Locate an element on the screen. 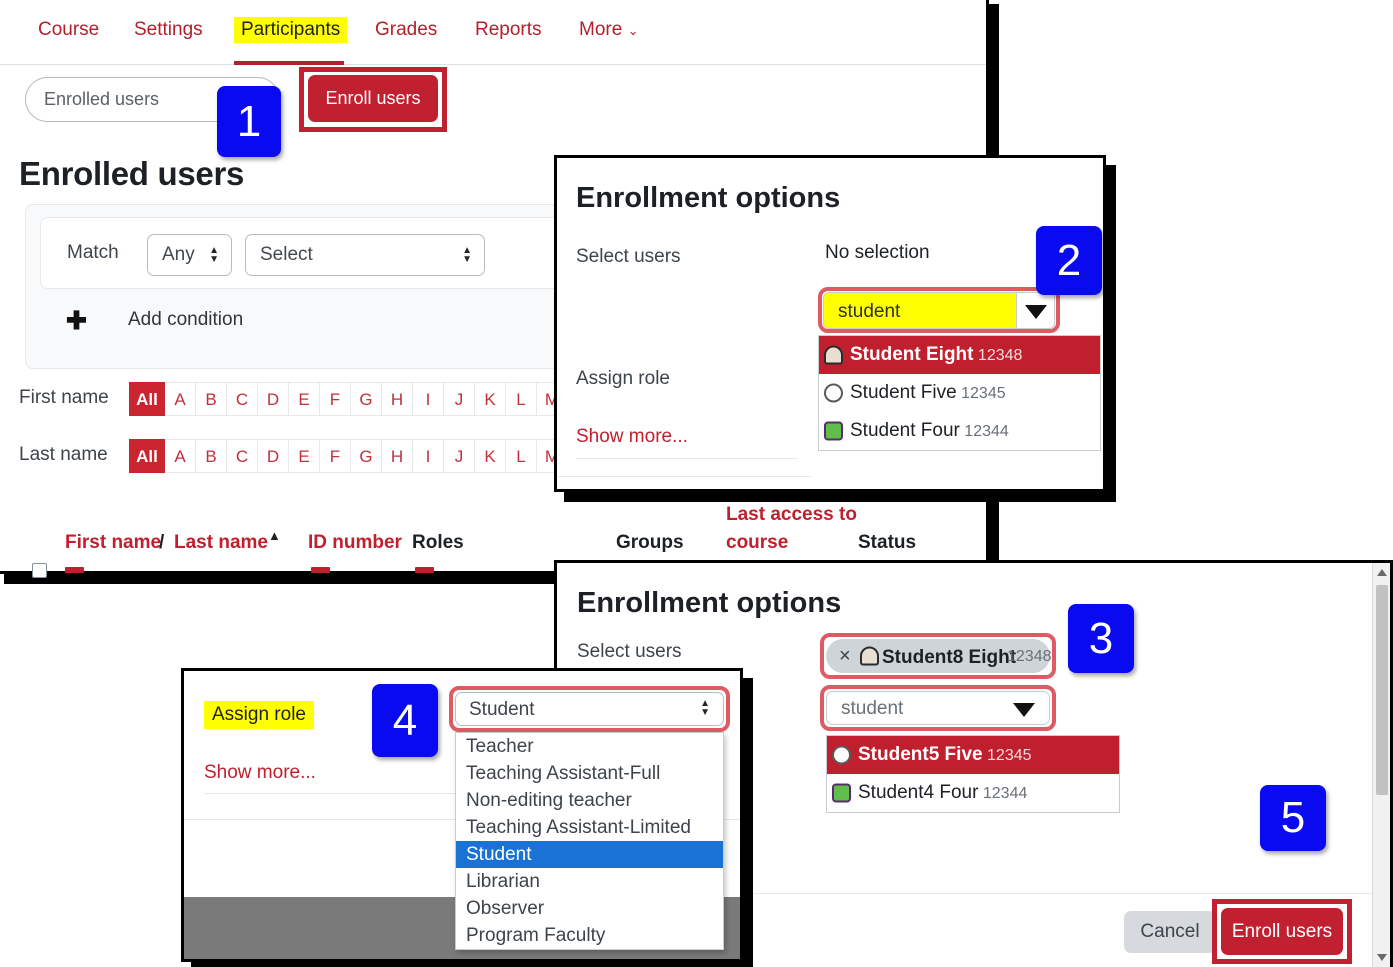 The image size is (1393, 967). column-header-label: Last name is located at coordinates (221, 542).